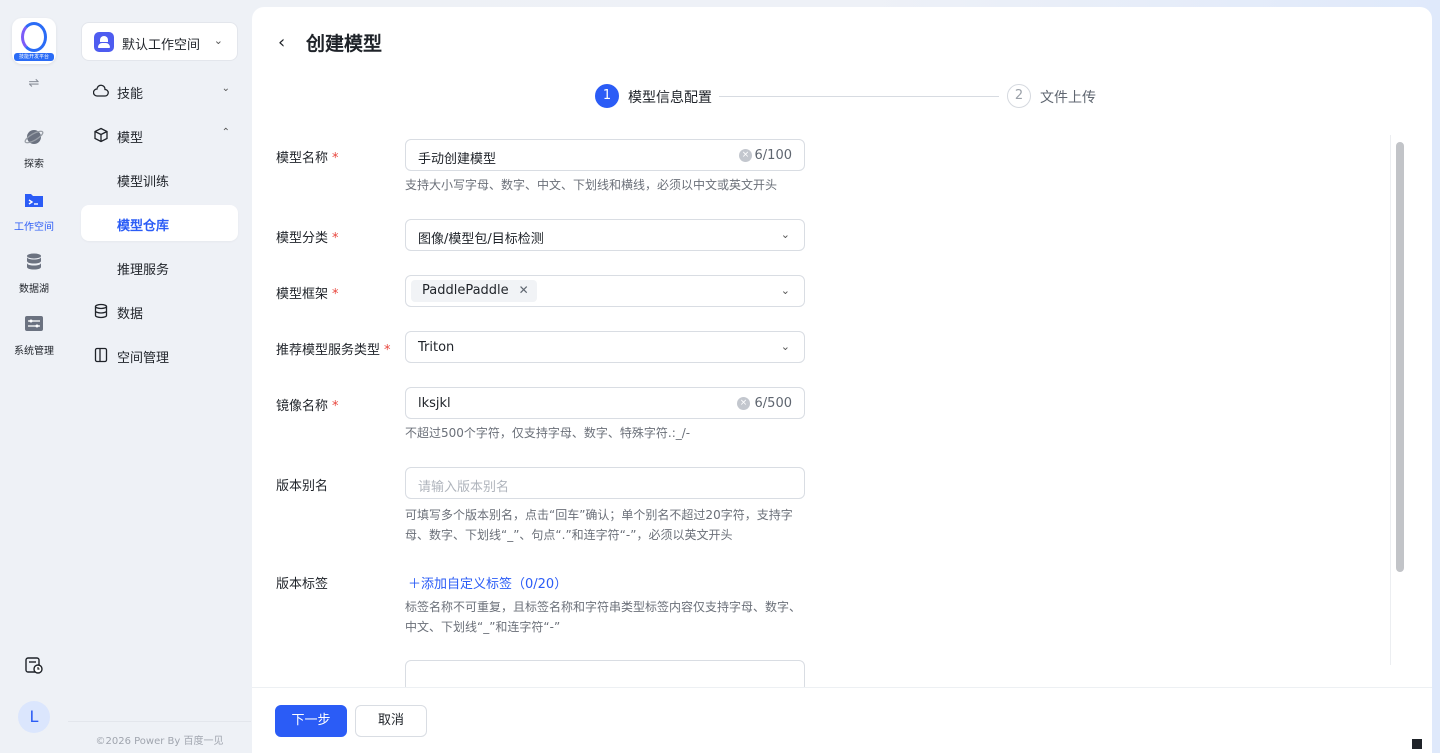 The image size is (1440, 753). Describe the element at coordinates (307, 238) in the screenshot. I see `category-label: 模型分类 *` at that location.